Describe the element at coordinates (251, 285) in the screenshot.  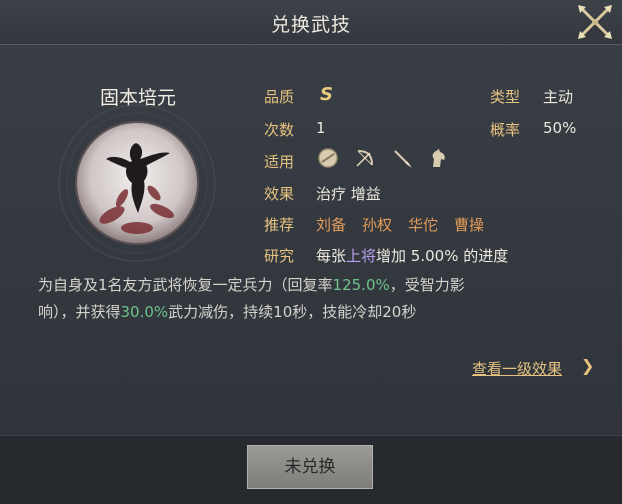
I see `description-line-1: 为自身及1名友方武将恢复一定兵力（回复率125.0%，受智力影` at that location.